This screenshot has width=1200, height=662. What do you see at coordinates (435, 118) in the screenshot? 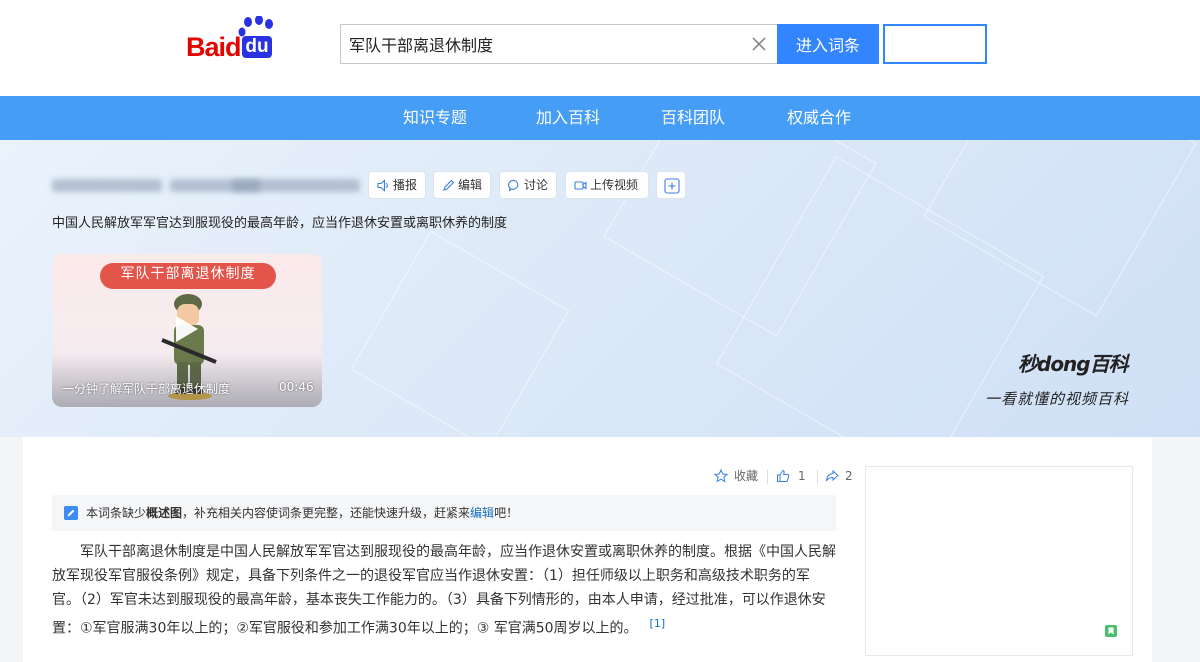
I see `nav-item-topics: 知识专题` at bounding box center [435, 118].